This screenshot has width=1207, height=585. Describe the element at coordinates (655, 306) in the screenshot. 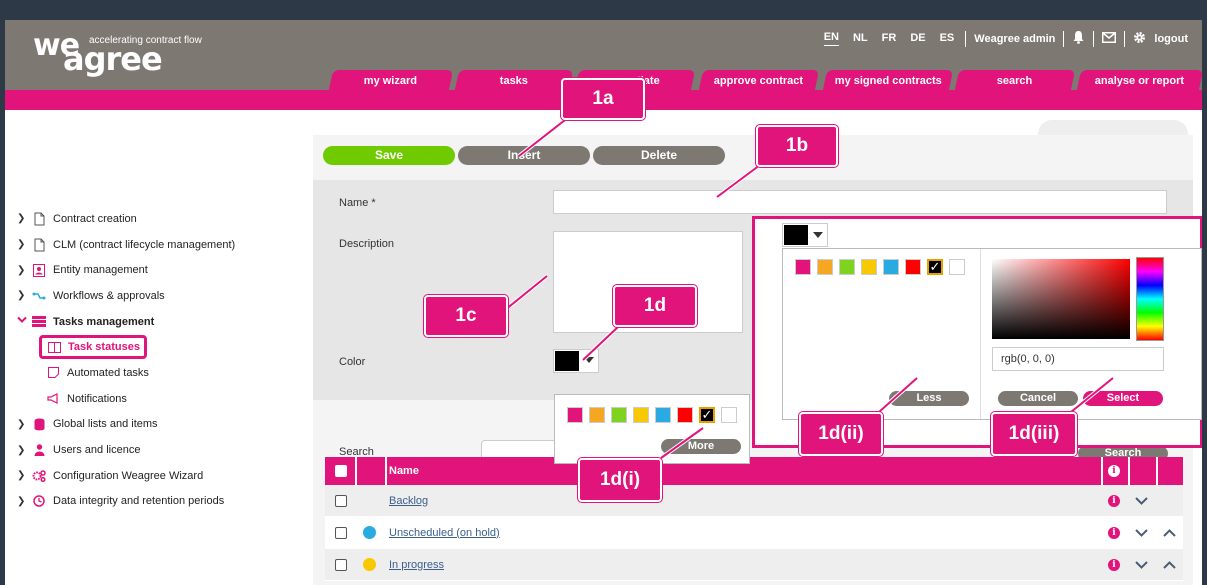

I see `callout-1d: 1d` at that location.